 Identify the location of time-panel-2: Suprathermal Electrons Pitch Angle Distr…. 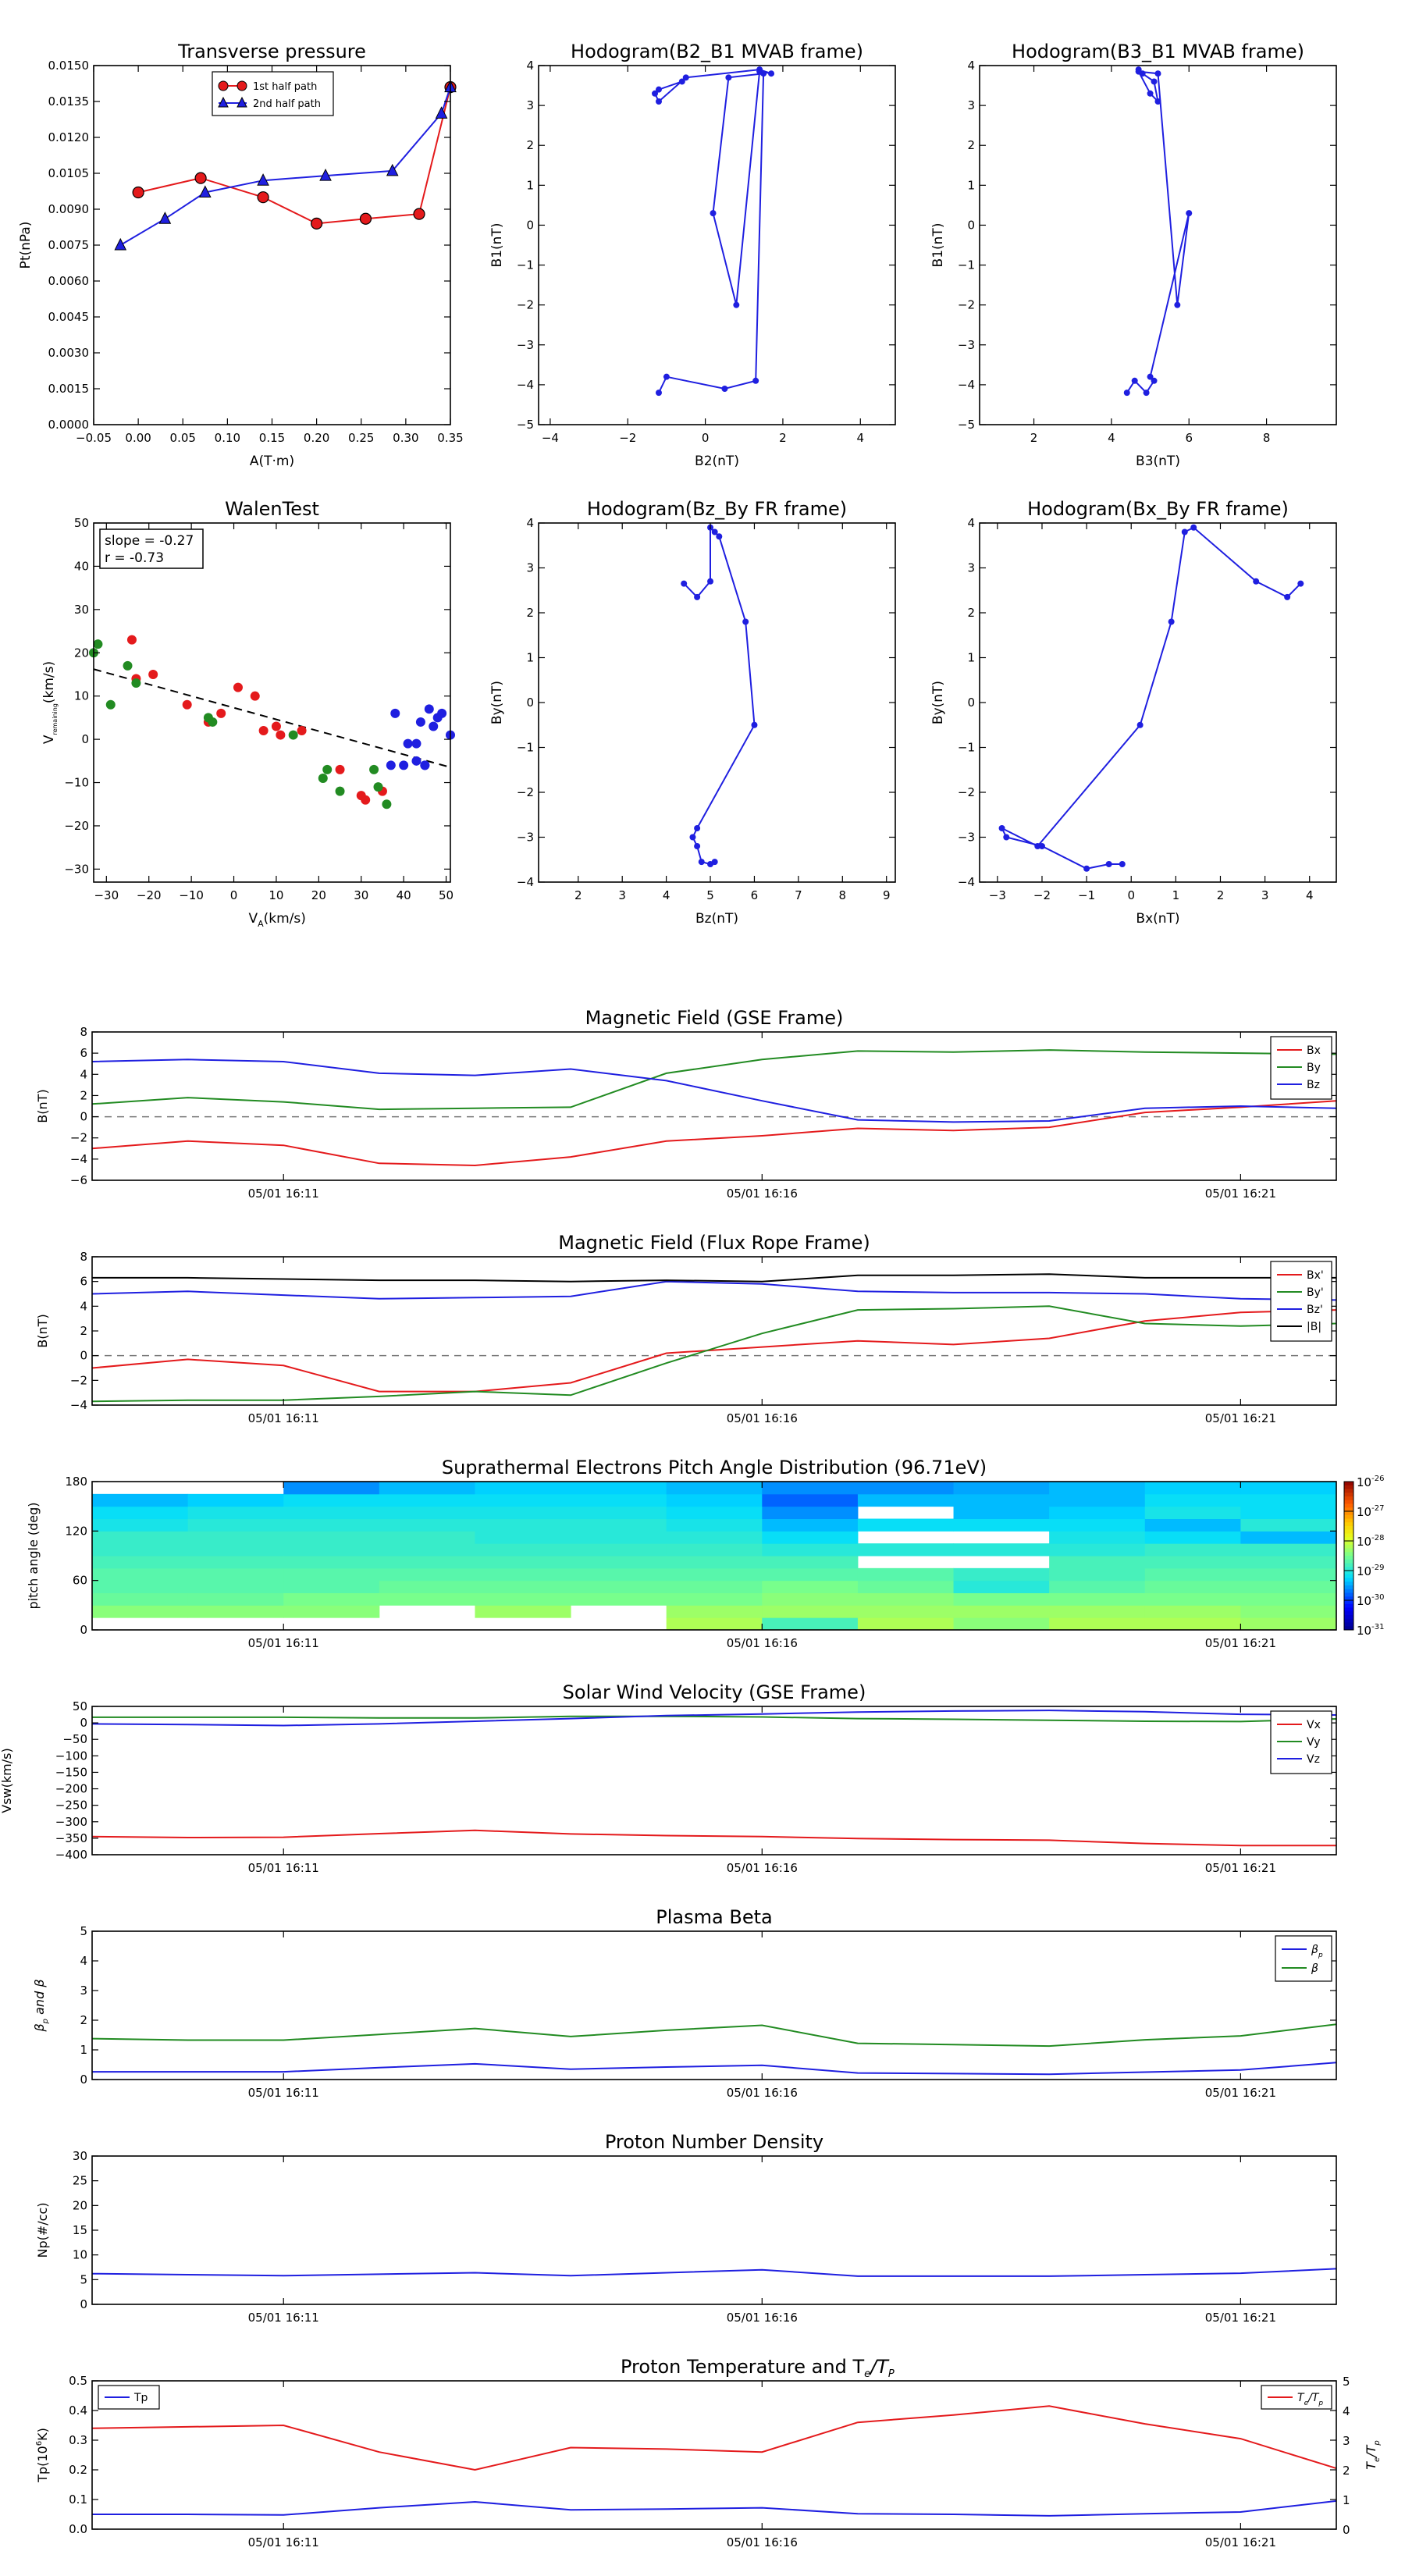
(705, 1553).